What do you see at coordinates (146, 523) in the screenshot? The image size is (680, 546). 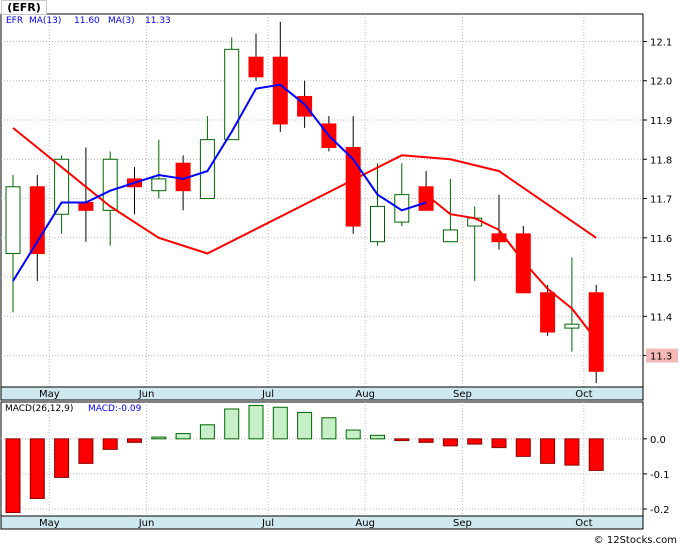 I see `macd-x-axis-label: Jun` at bounding box center [146, 523].